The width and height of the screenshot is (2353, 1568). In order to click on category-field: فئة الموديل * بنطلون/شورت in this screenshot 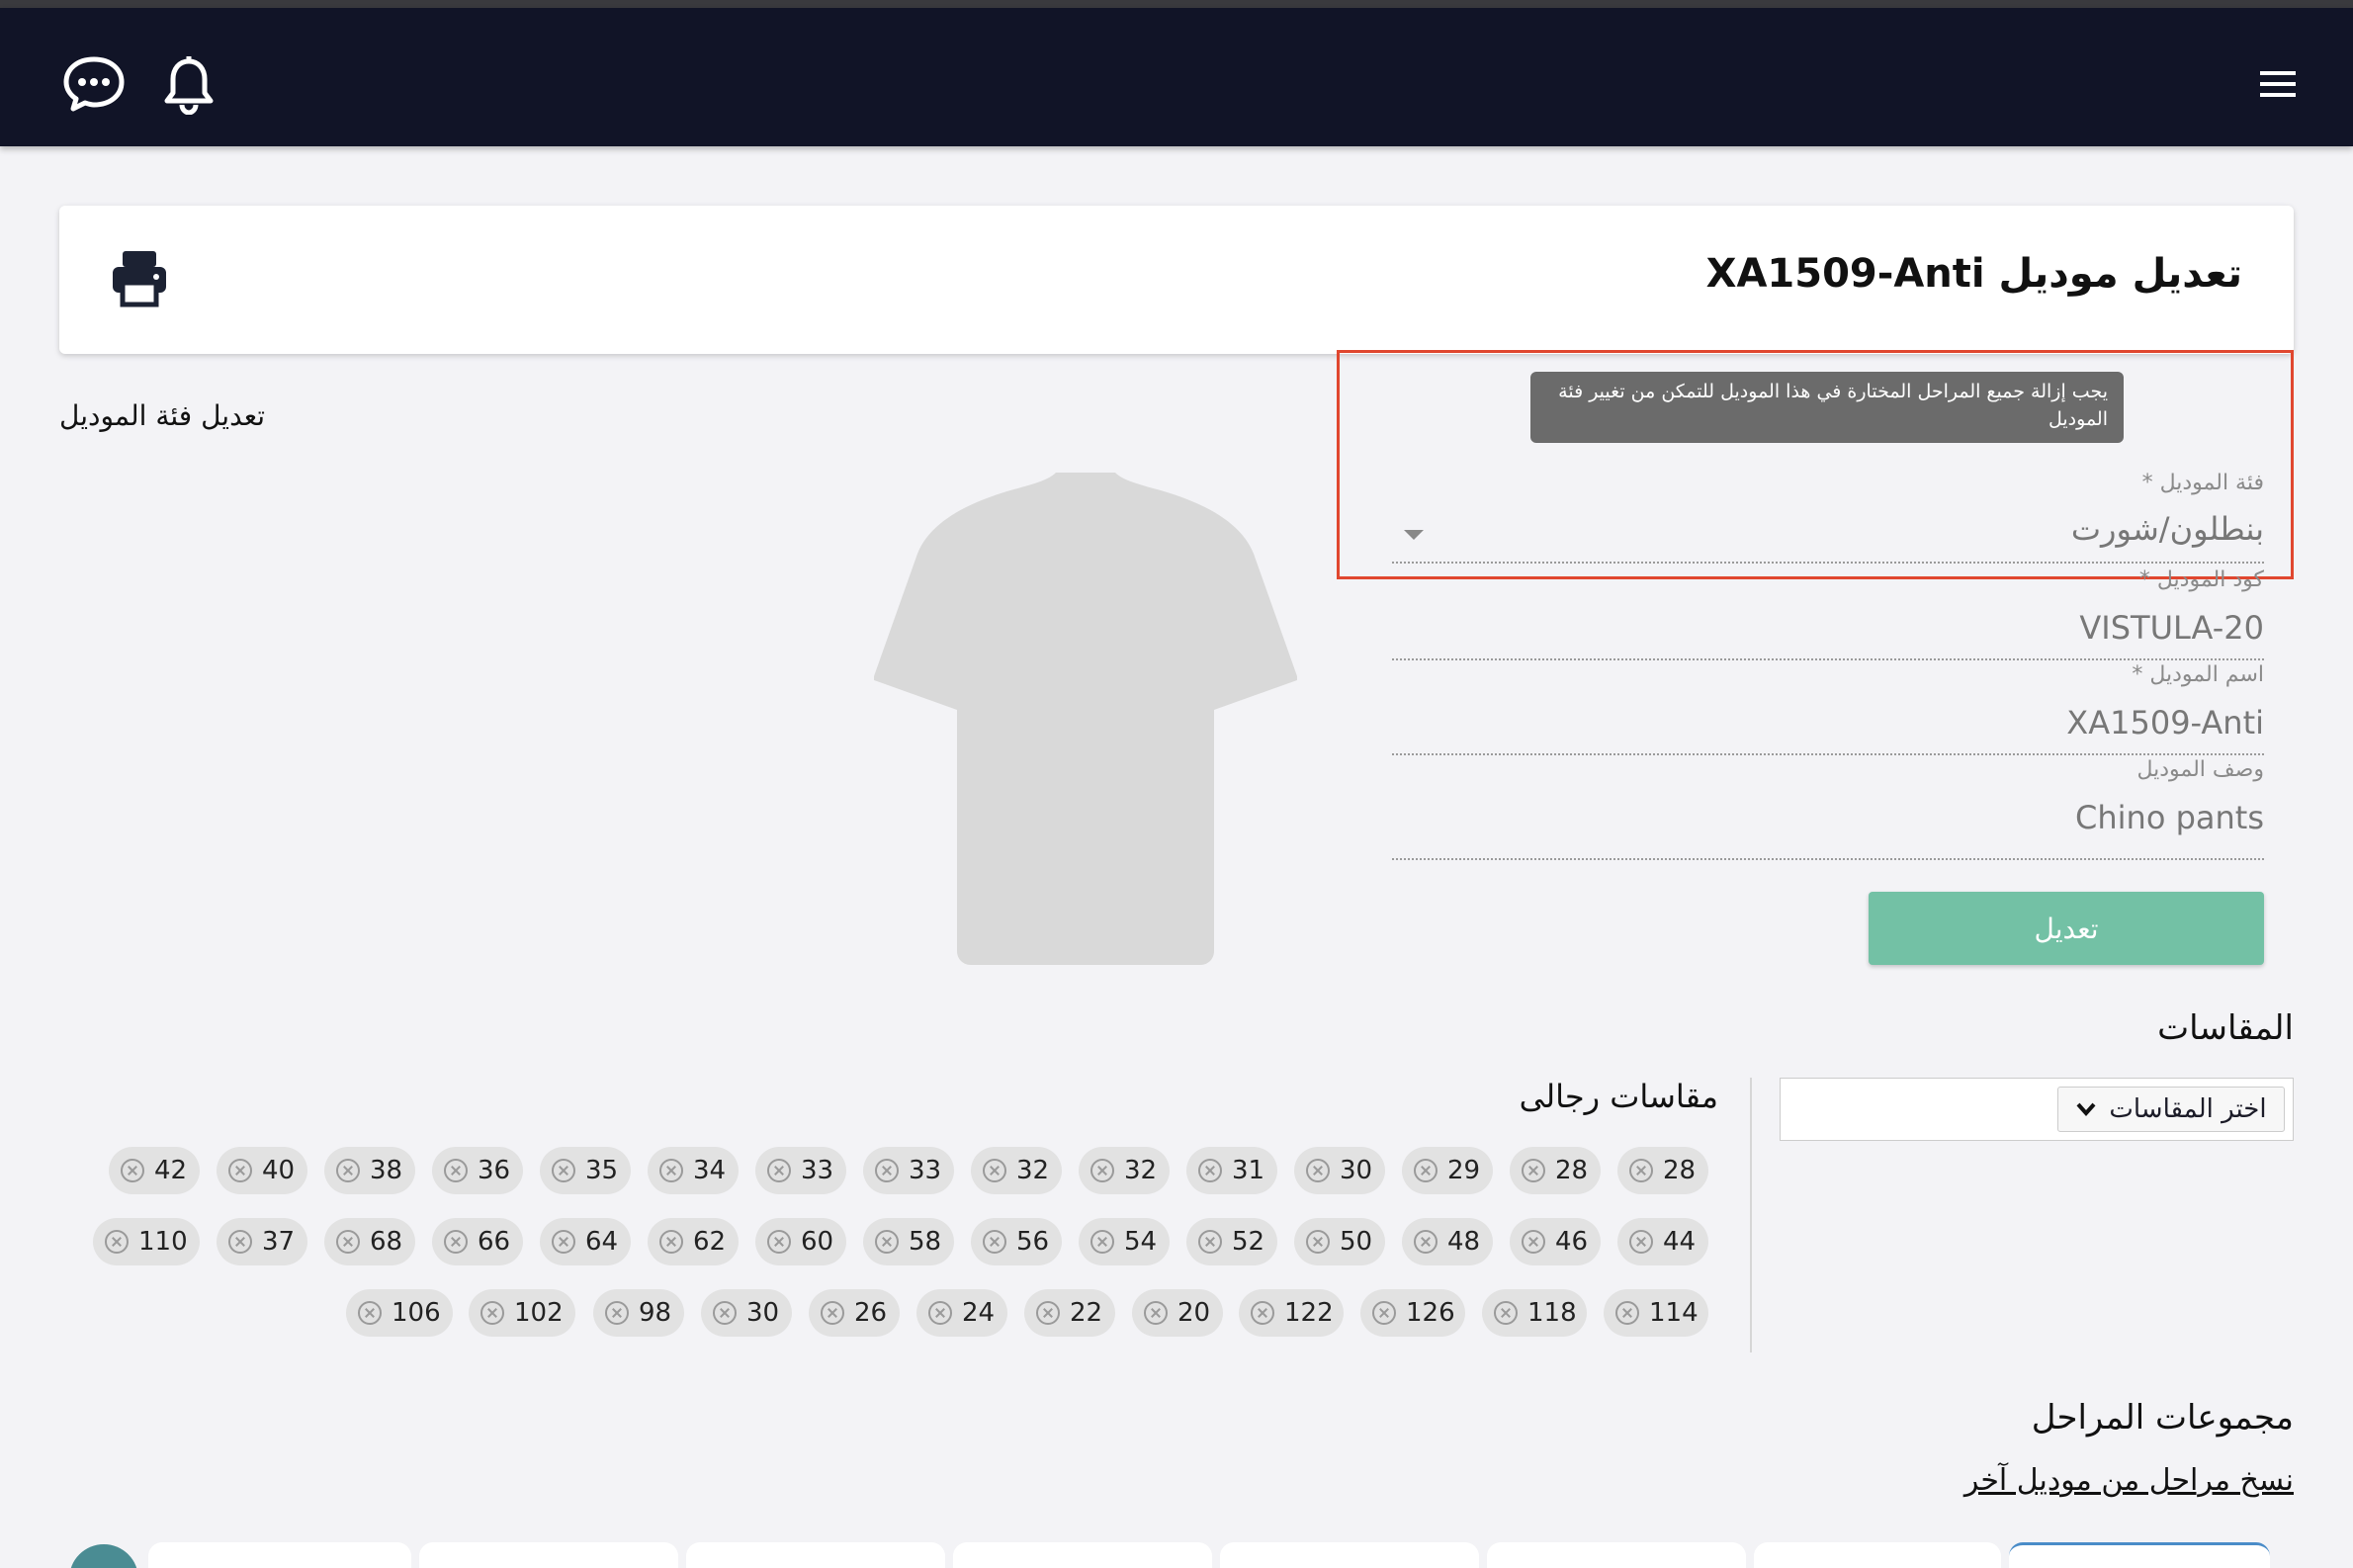, I will do `click(1828, 516)`.